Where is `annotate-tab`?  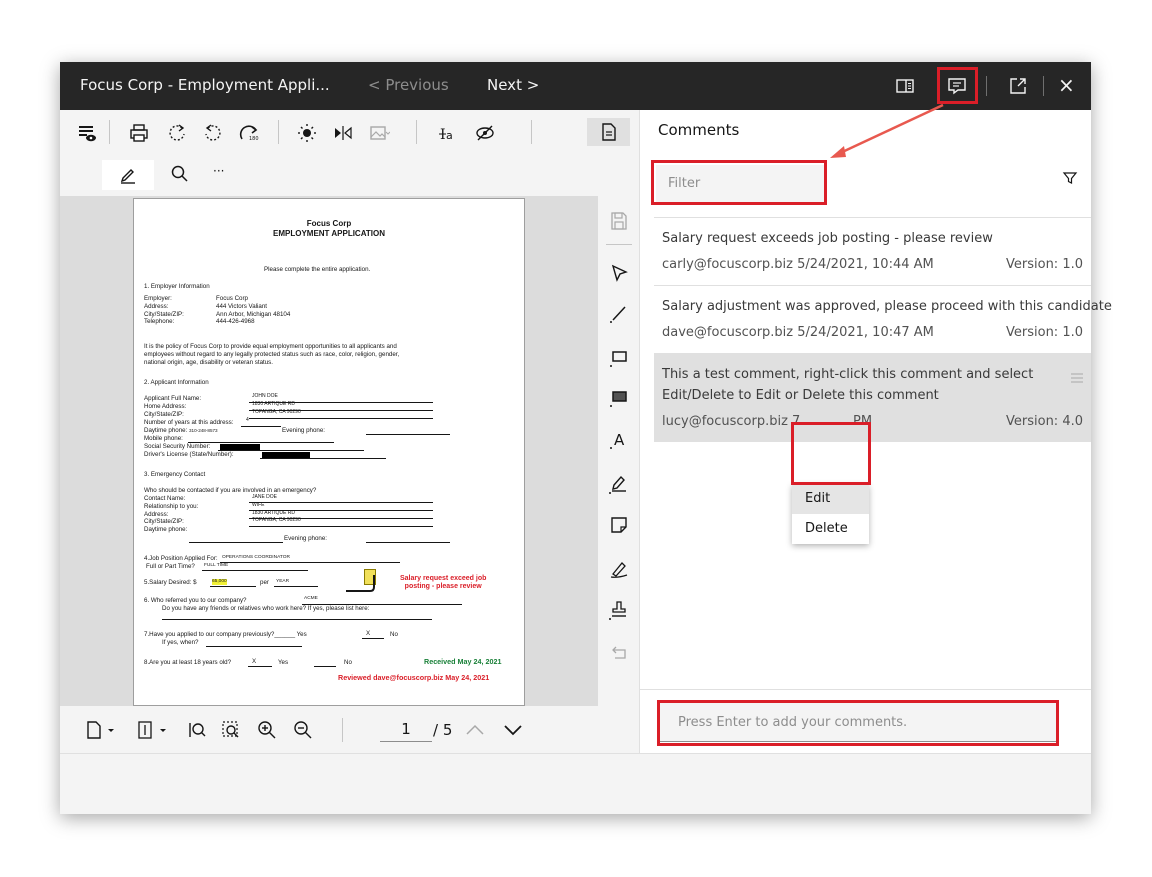 annotate-tab is located at coordinates (128, 175).